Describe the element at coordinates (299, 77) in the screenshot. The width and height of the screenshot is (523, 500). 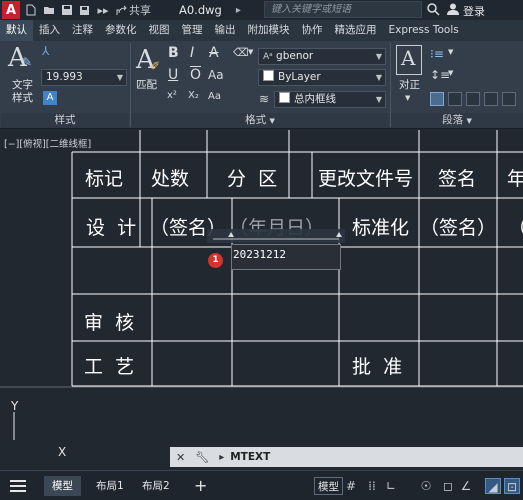
I see `color-value: ByLayer` at that location.